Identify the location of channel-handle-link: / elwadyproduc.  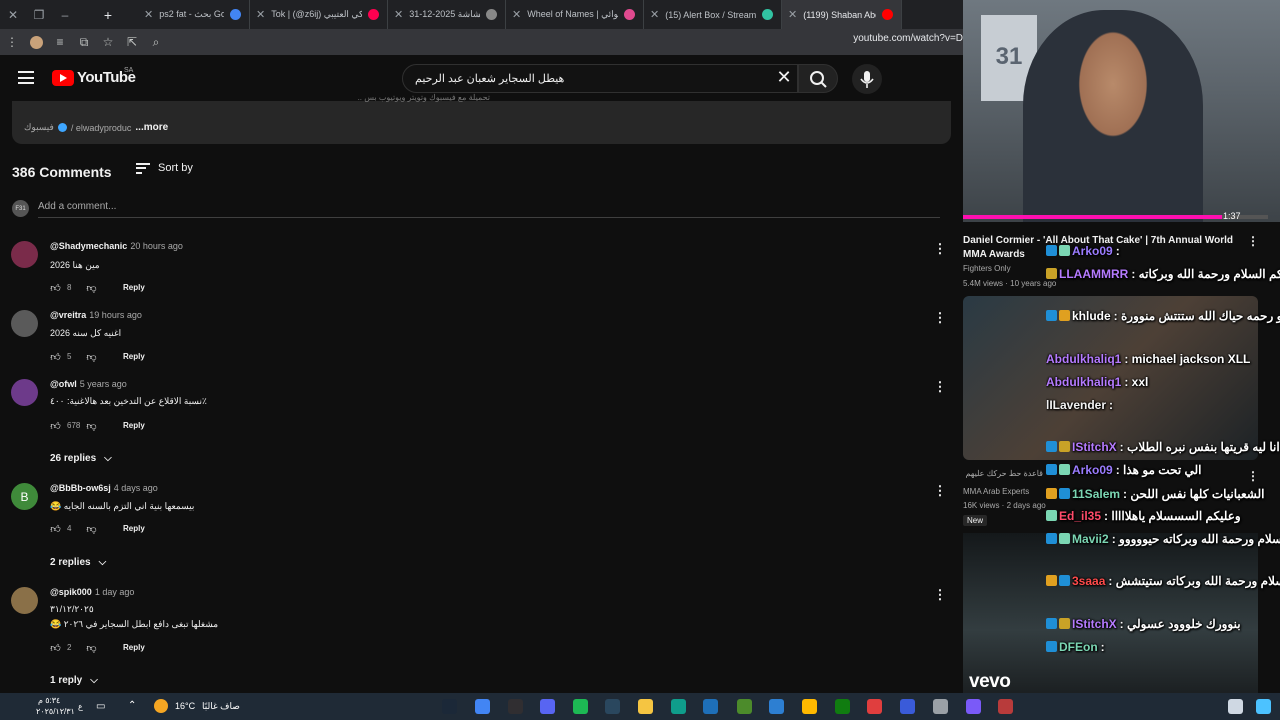
(101, 128).